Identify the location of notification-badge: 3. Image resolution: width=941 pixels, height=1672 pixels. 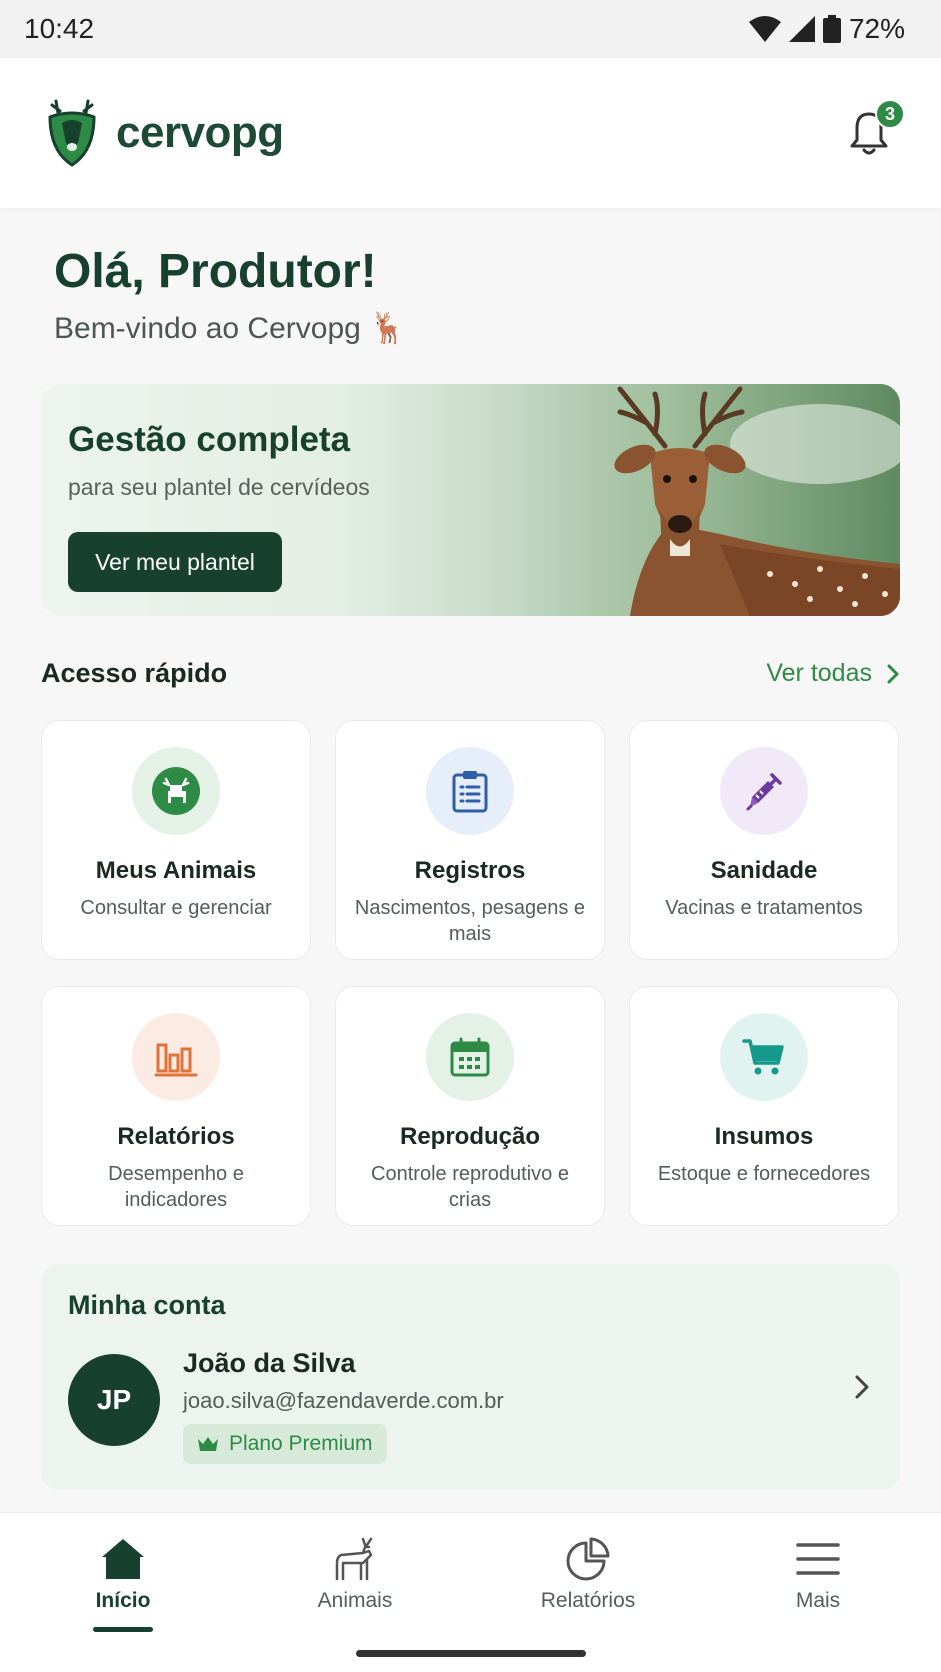
(890, 114).